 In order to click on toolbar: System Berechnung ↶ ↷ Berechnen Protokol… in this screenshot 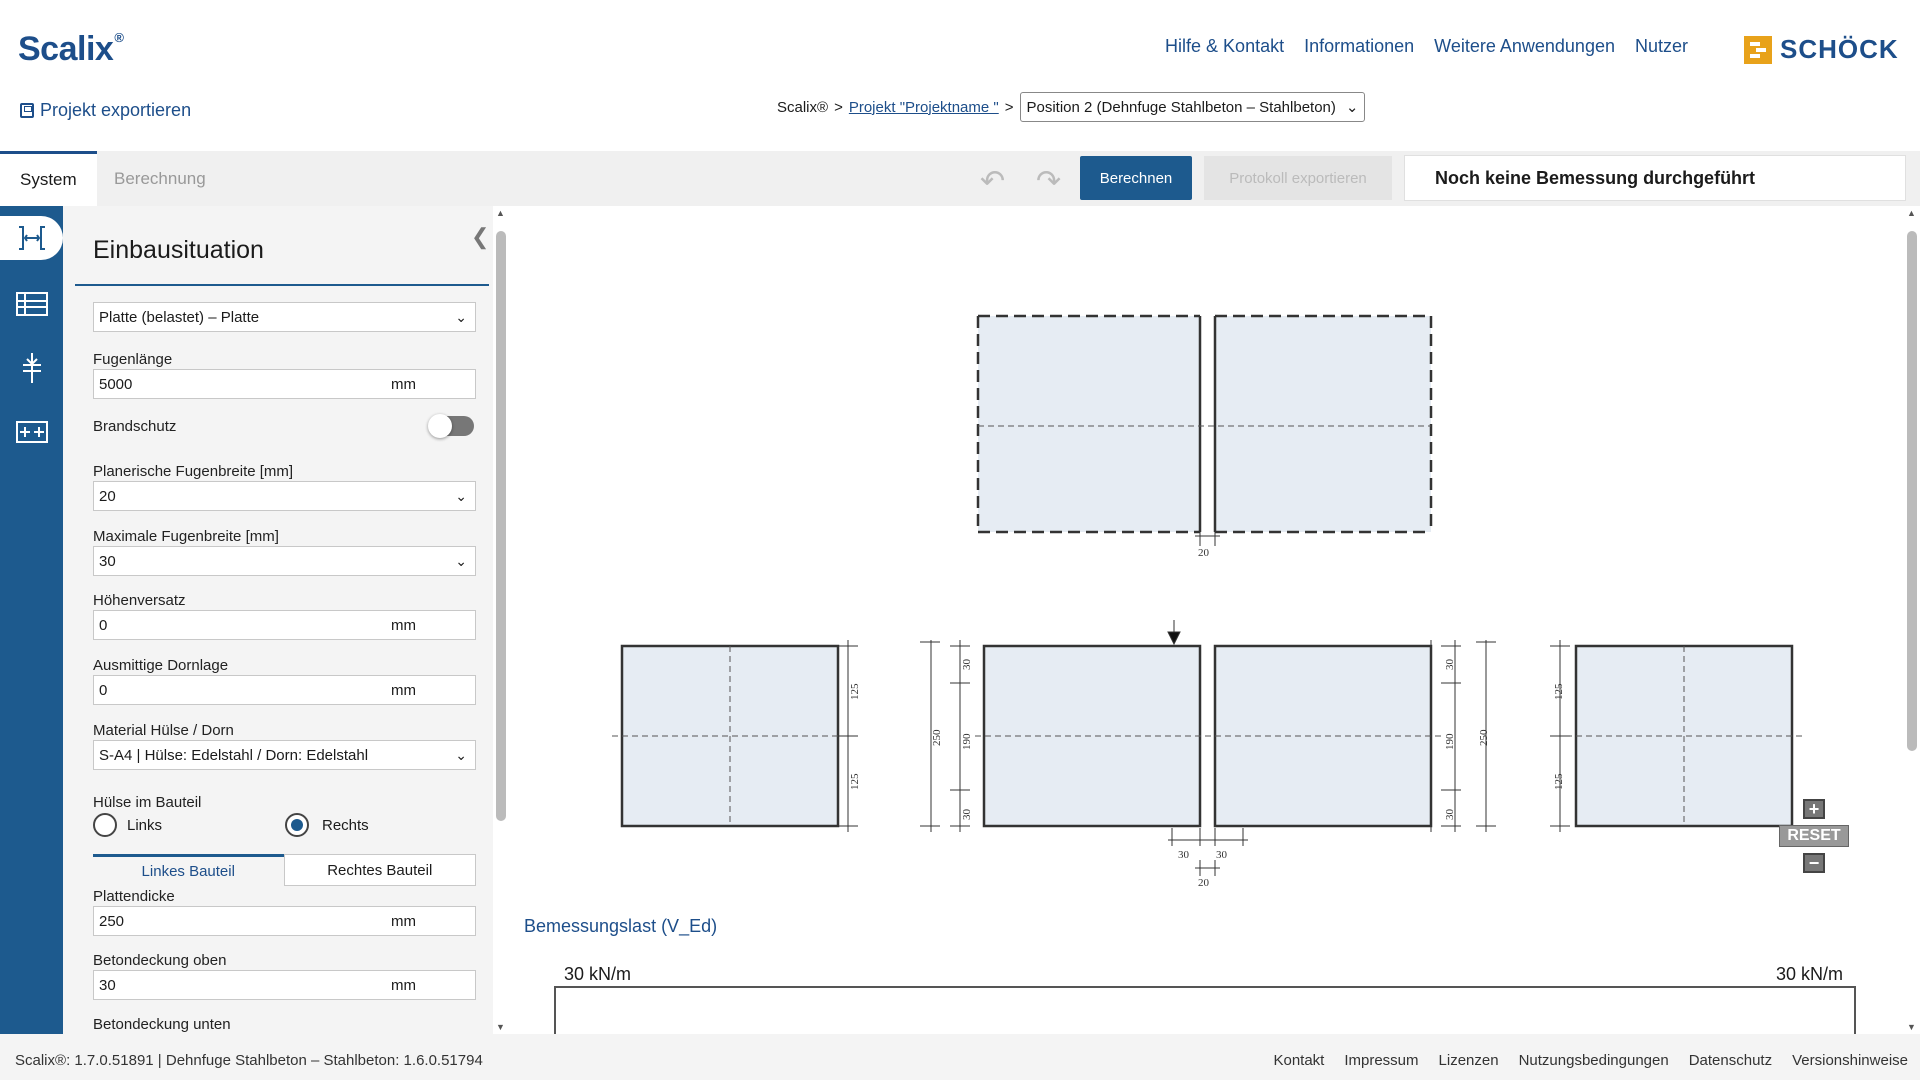, I will do `click(960, 178)`.